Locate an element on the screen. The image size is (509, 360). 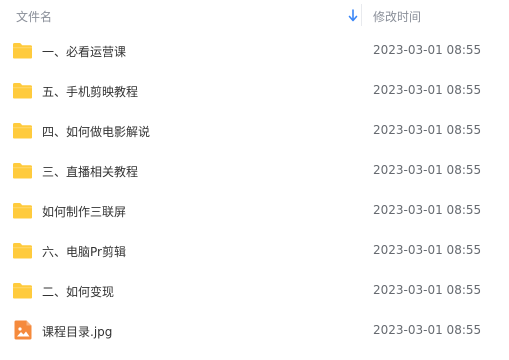
file-name: 一、必看运营课 is located at coordinates (84, 51).